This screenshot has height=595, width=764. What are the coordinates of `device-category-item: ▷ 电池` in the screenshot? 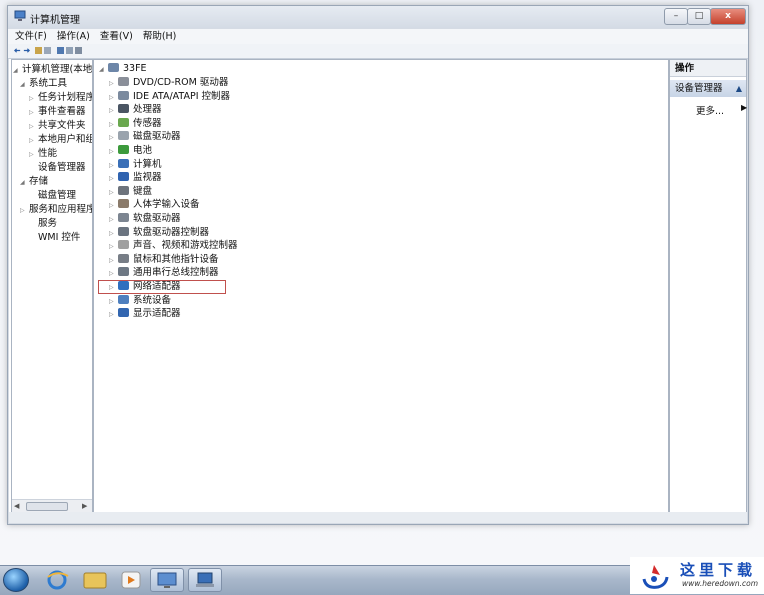 It's located at (130, 150).